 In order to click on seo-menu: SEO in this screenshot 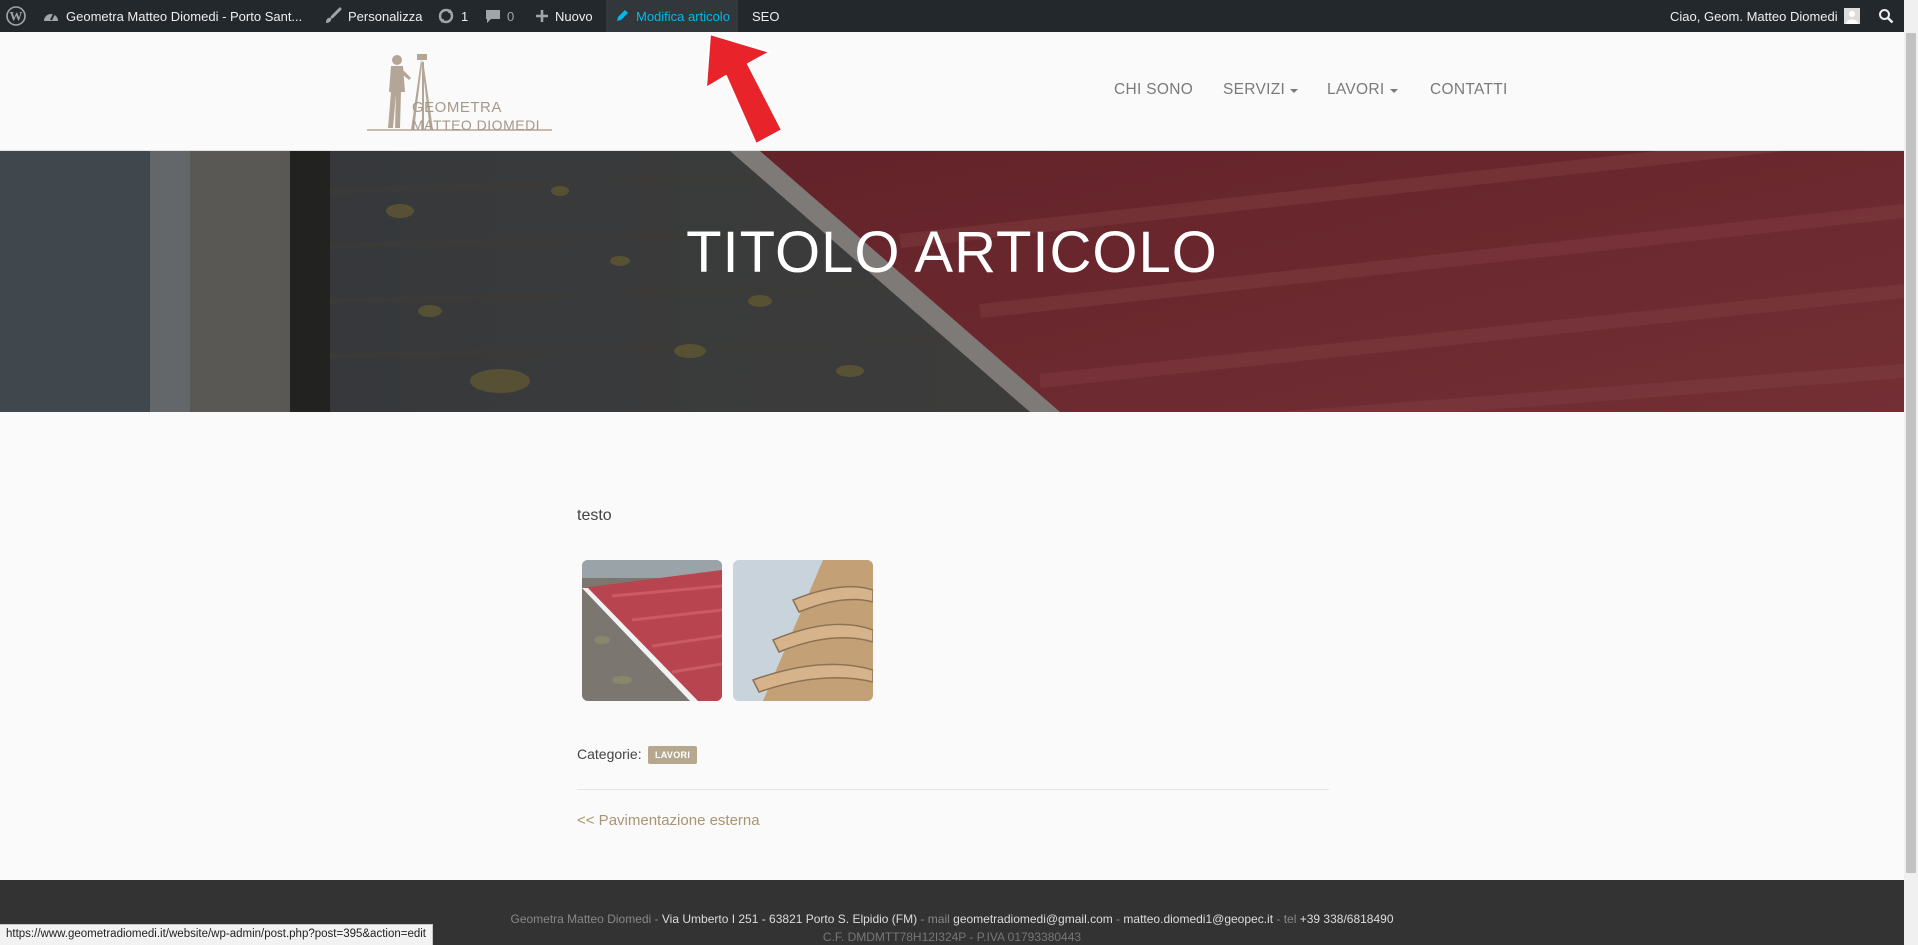, I will do `click(765, 16)`.